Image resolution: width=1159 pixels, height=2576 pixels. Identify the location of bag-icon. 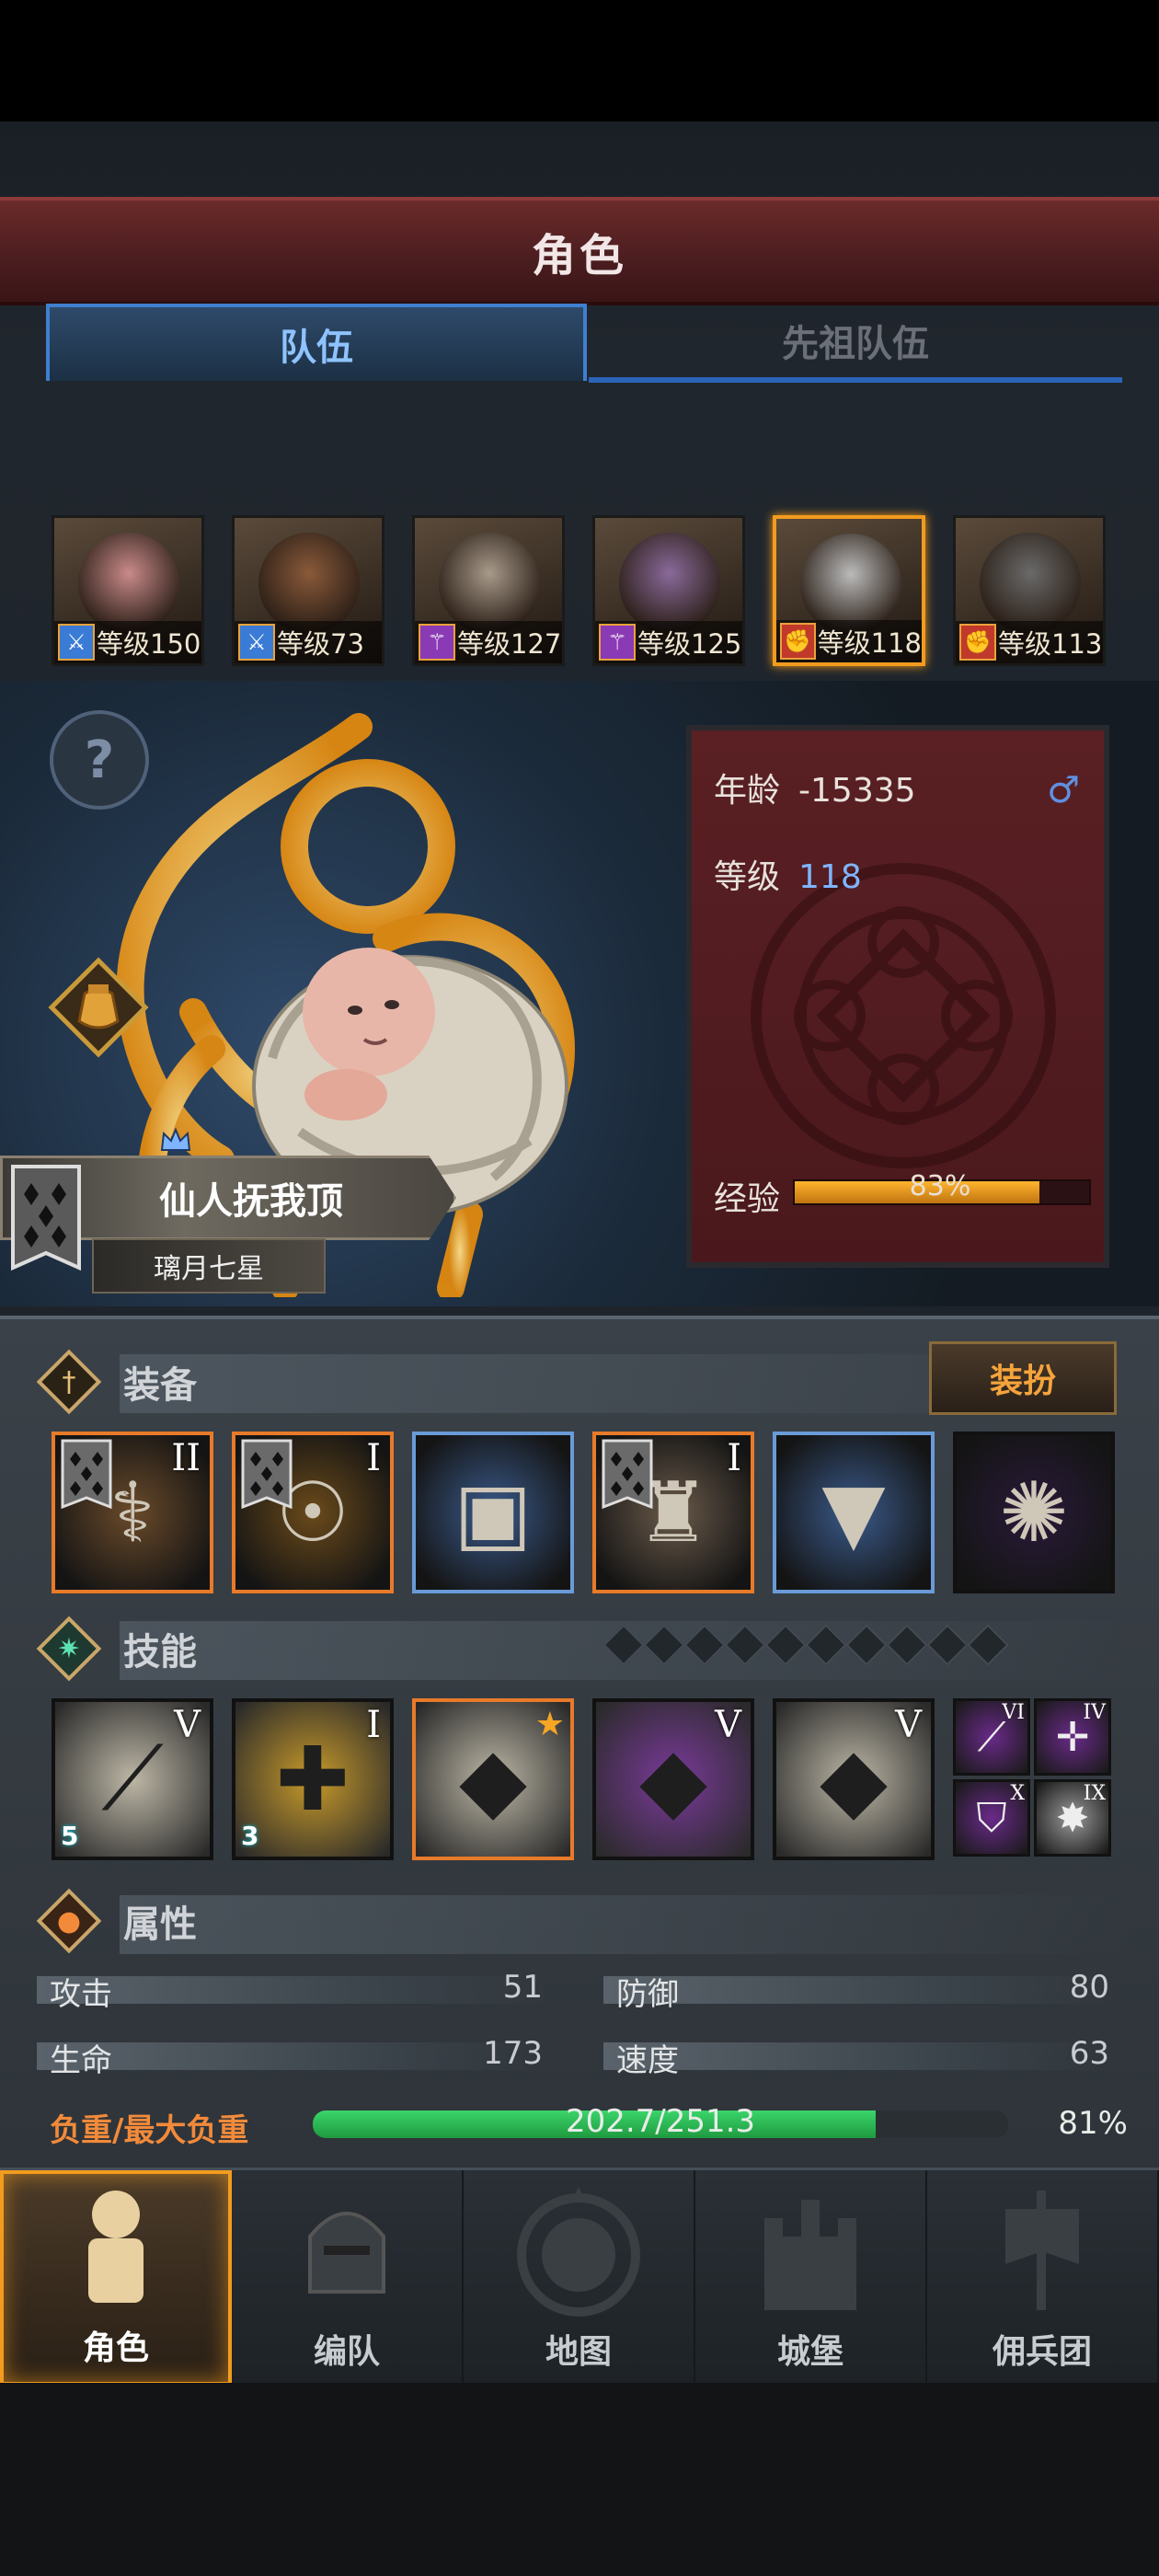
(98, 1007).